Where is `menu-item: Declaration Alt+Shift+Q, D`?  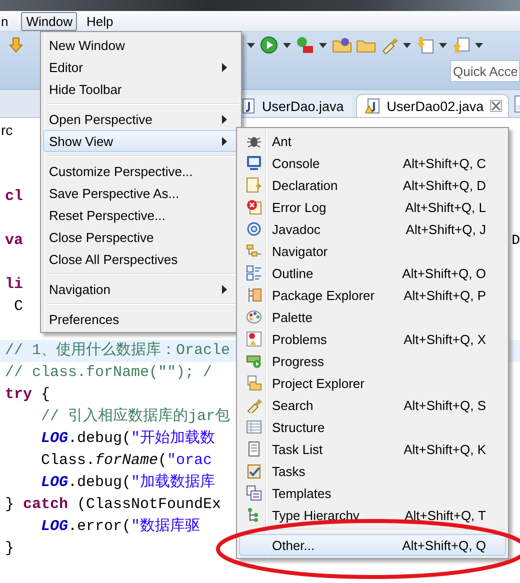 menu-item: Declaration Alt+Shift+Q, D is located at coordinates (372, 185).